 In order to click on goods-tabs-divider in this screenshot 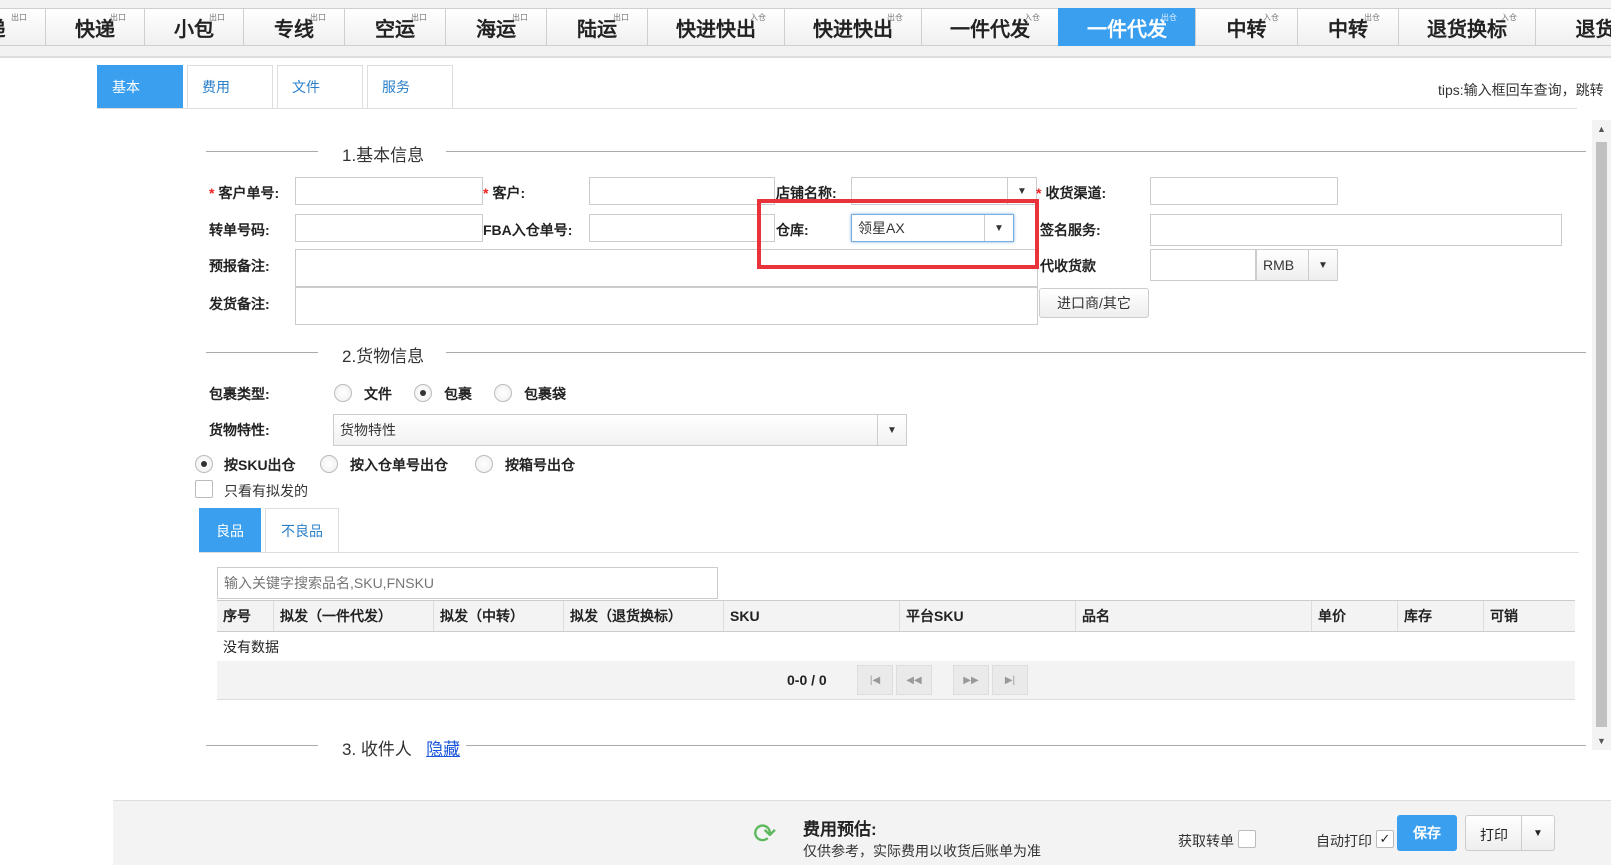, I will do `click(889, 552)`.